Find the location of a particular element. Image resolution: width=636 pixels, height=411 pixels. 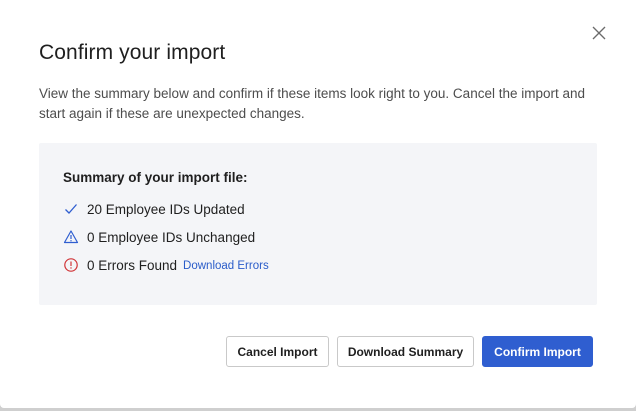

confirm-import-button: Confirm Import is located at coordinates (537, 351).